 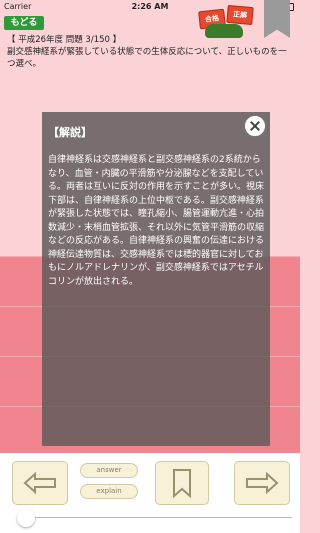 I want to click on bookmark-button, so click(x=182, y=483).